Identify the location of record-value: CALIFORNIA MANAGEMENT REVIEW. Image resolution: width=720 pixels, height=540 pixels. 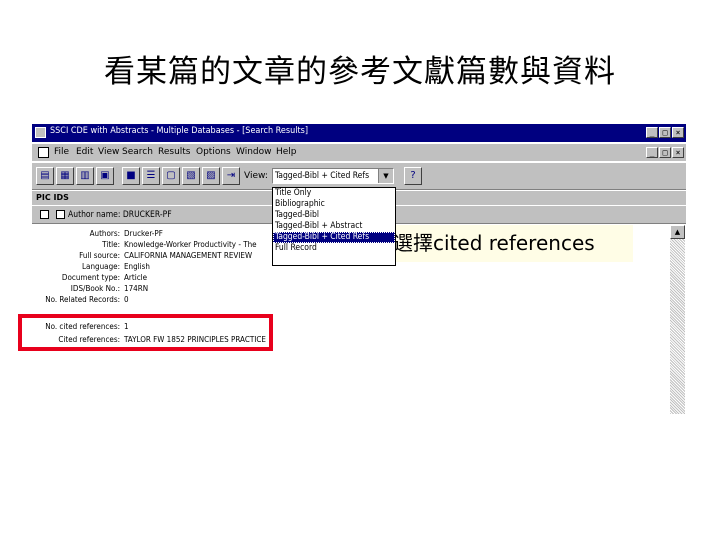
(188, 255).